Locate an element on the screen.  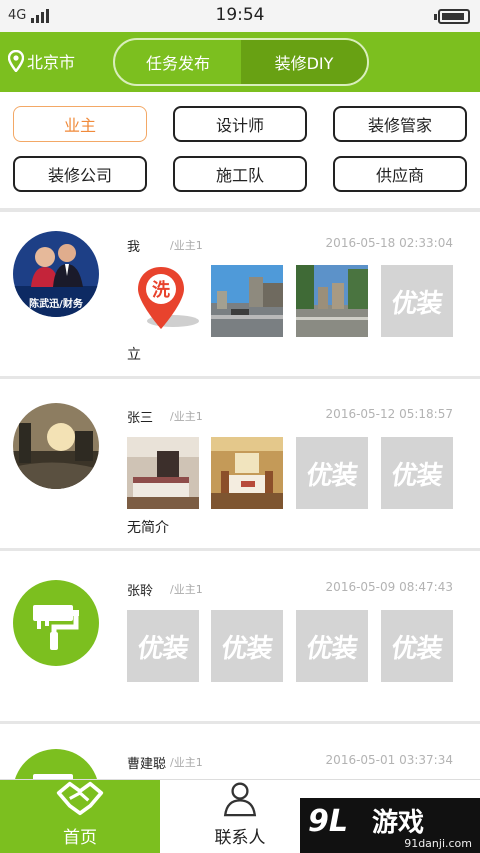
photo-street-image is located at coordinates (247, 301).